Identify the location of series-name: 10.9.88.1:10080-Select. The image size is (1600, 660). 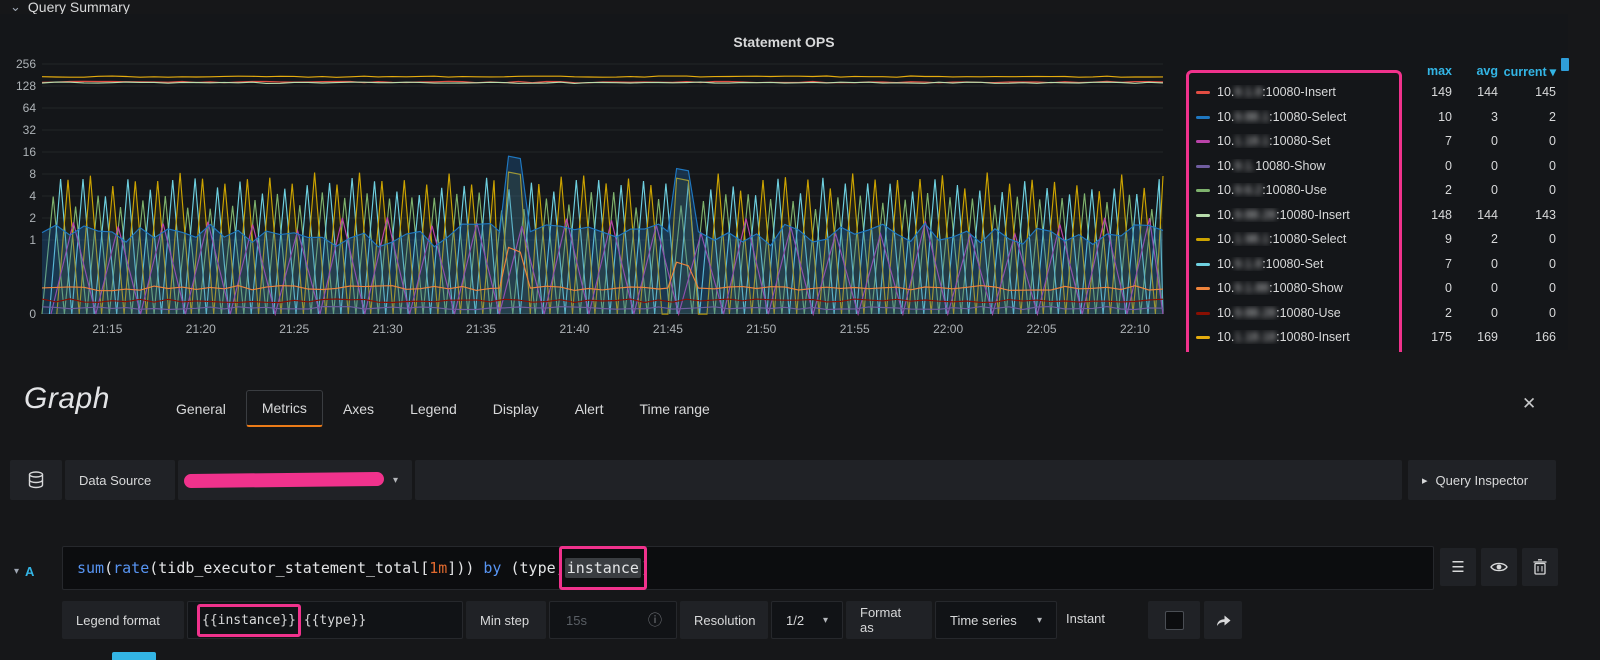
(1302, 117).